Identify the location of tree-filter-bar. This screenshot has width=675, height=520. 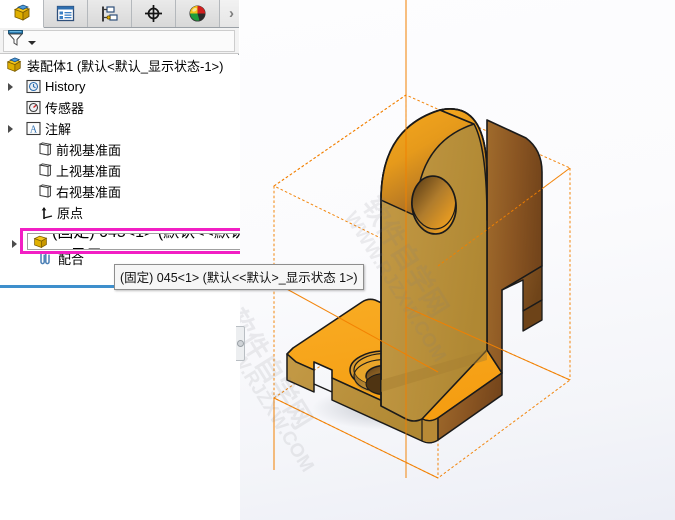
(119, 41).